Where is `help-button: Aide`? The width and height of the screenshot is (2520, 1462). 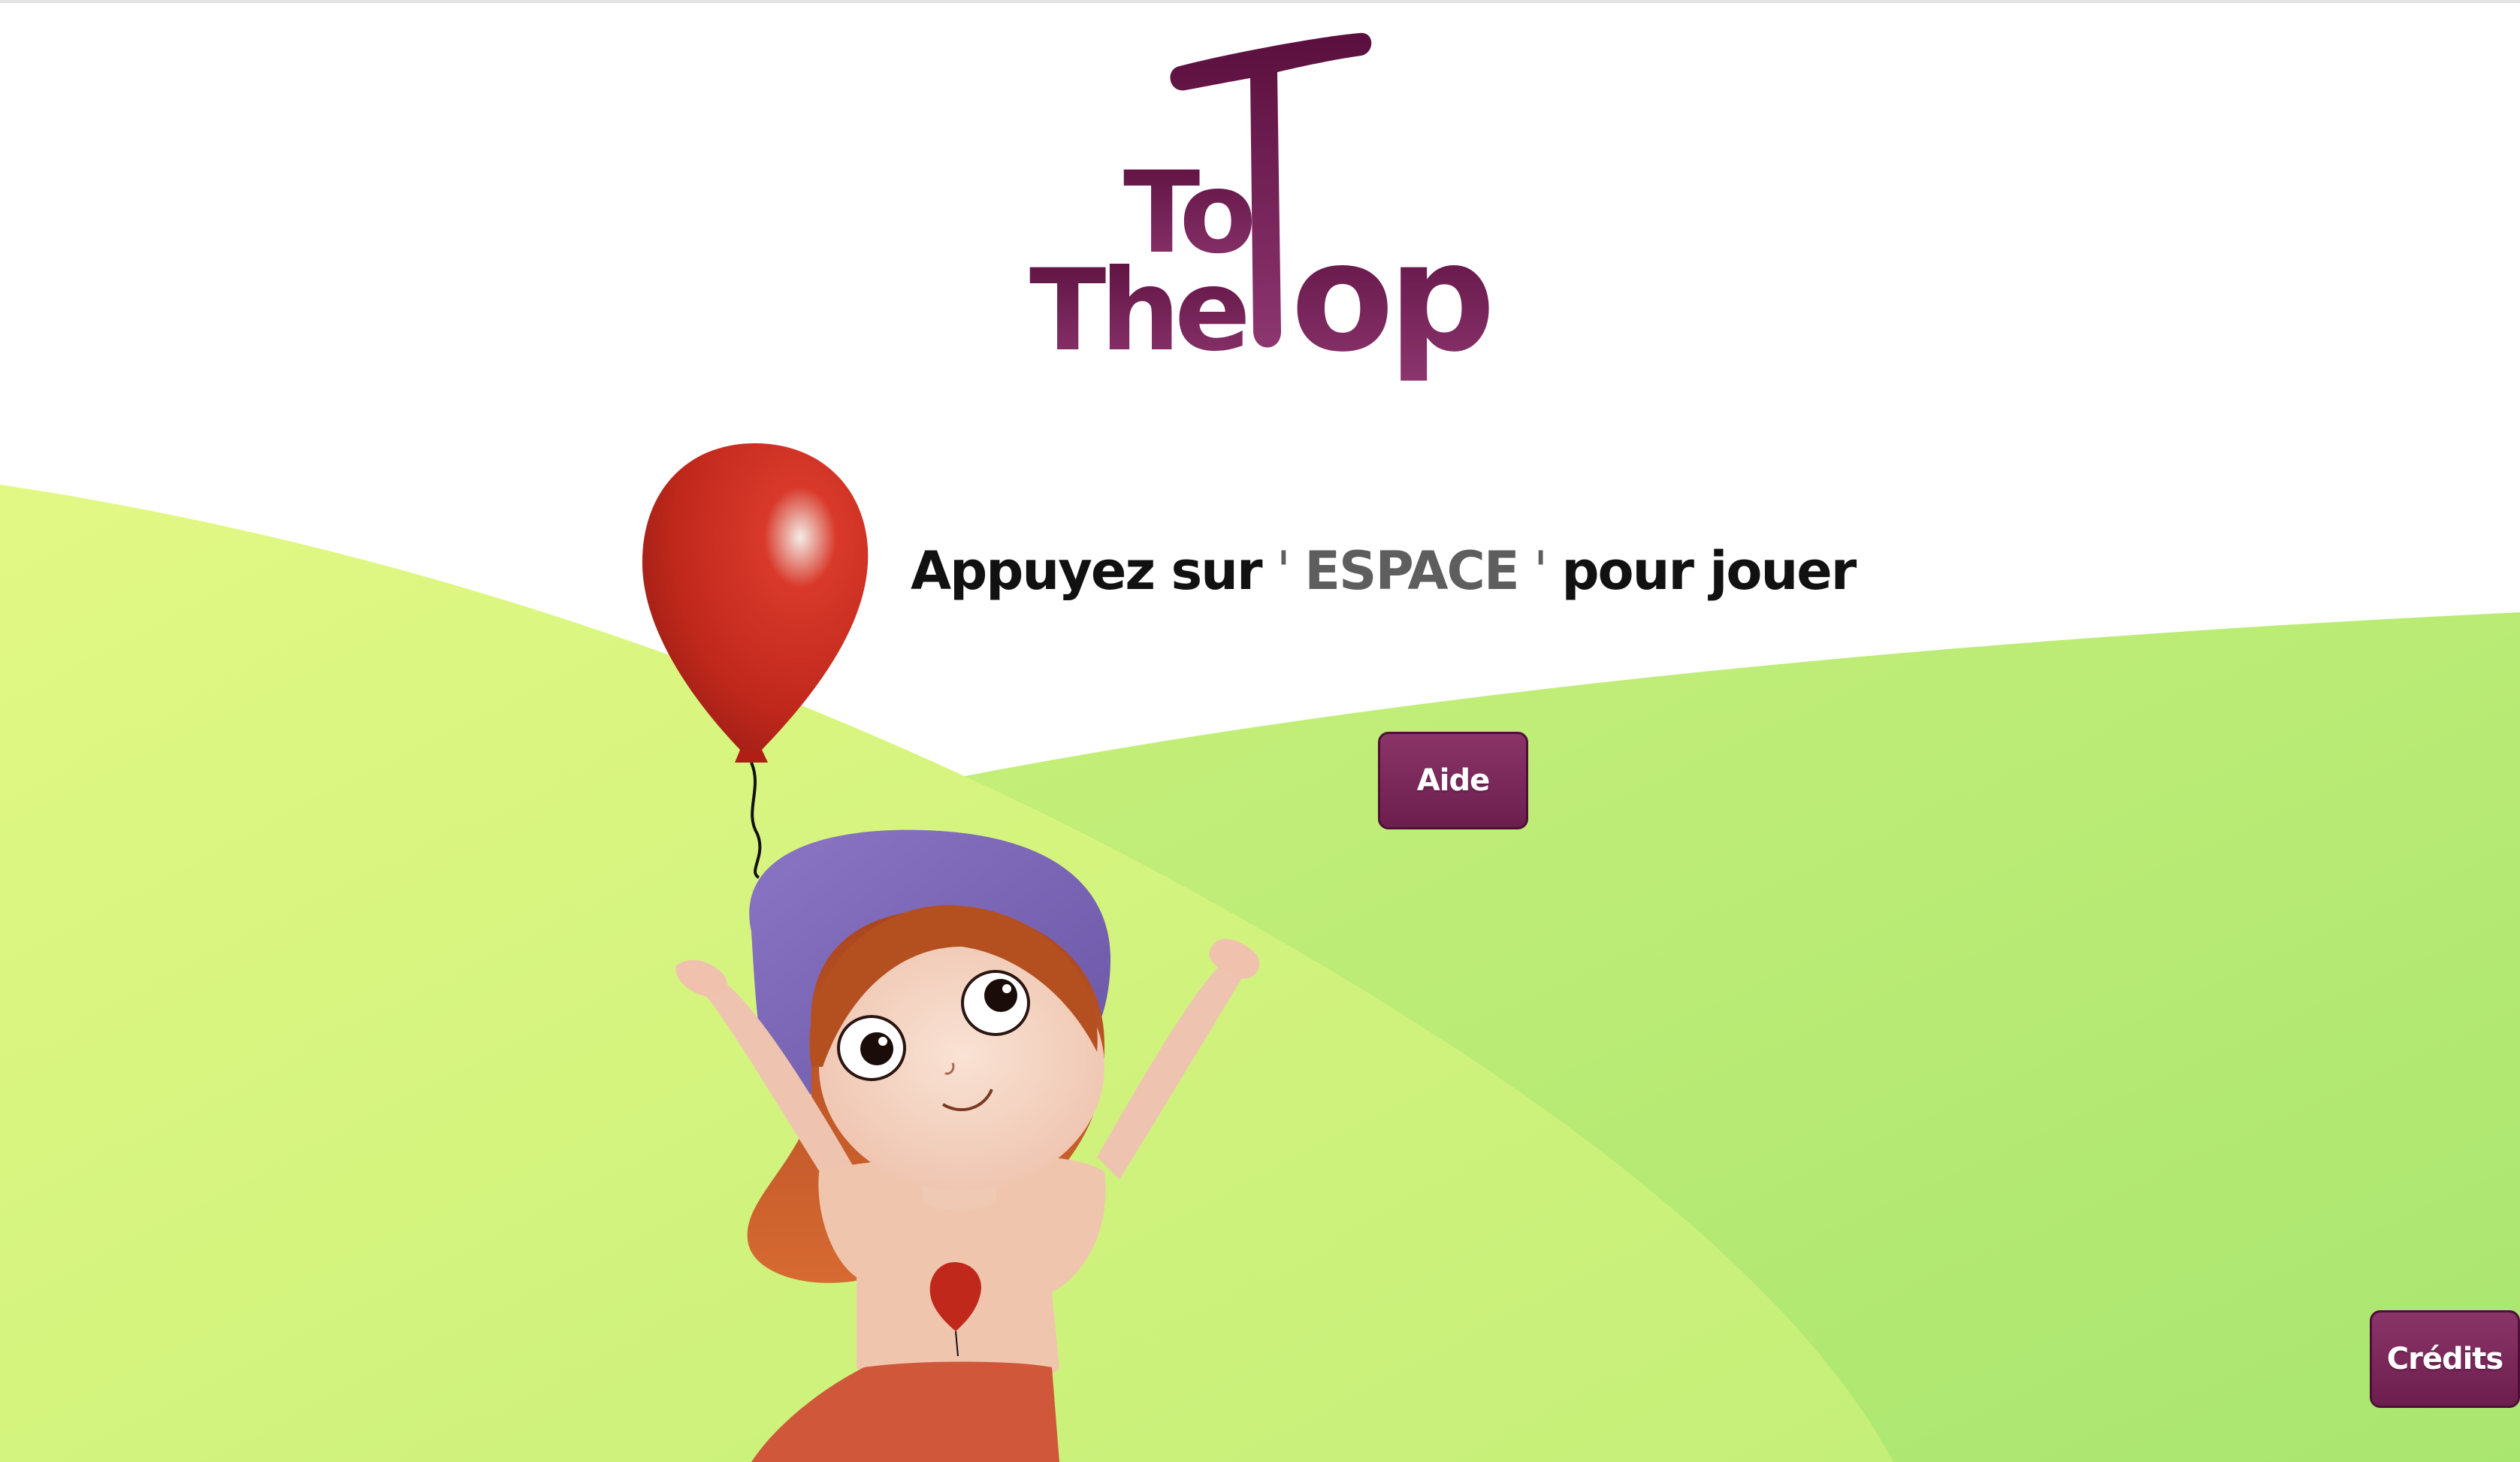 help-button: Aide is located at coordinates (1453, 781).